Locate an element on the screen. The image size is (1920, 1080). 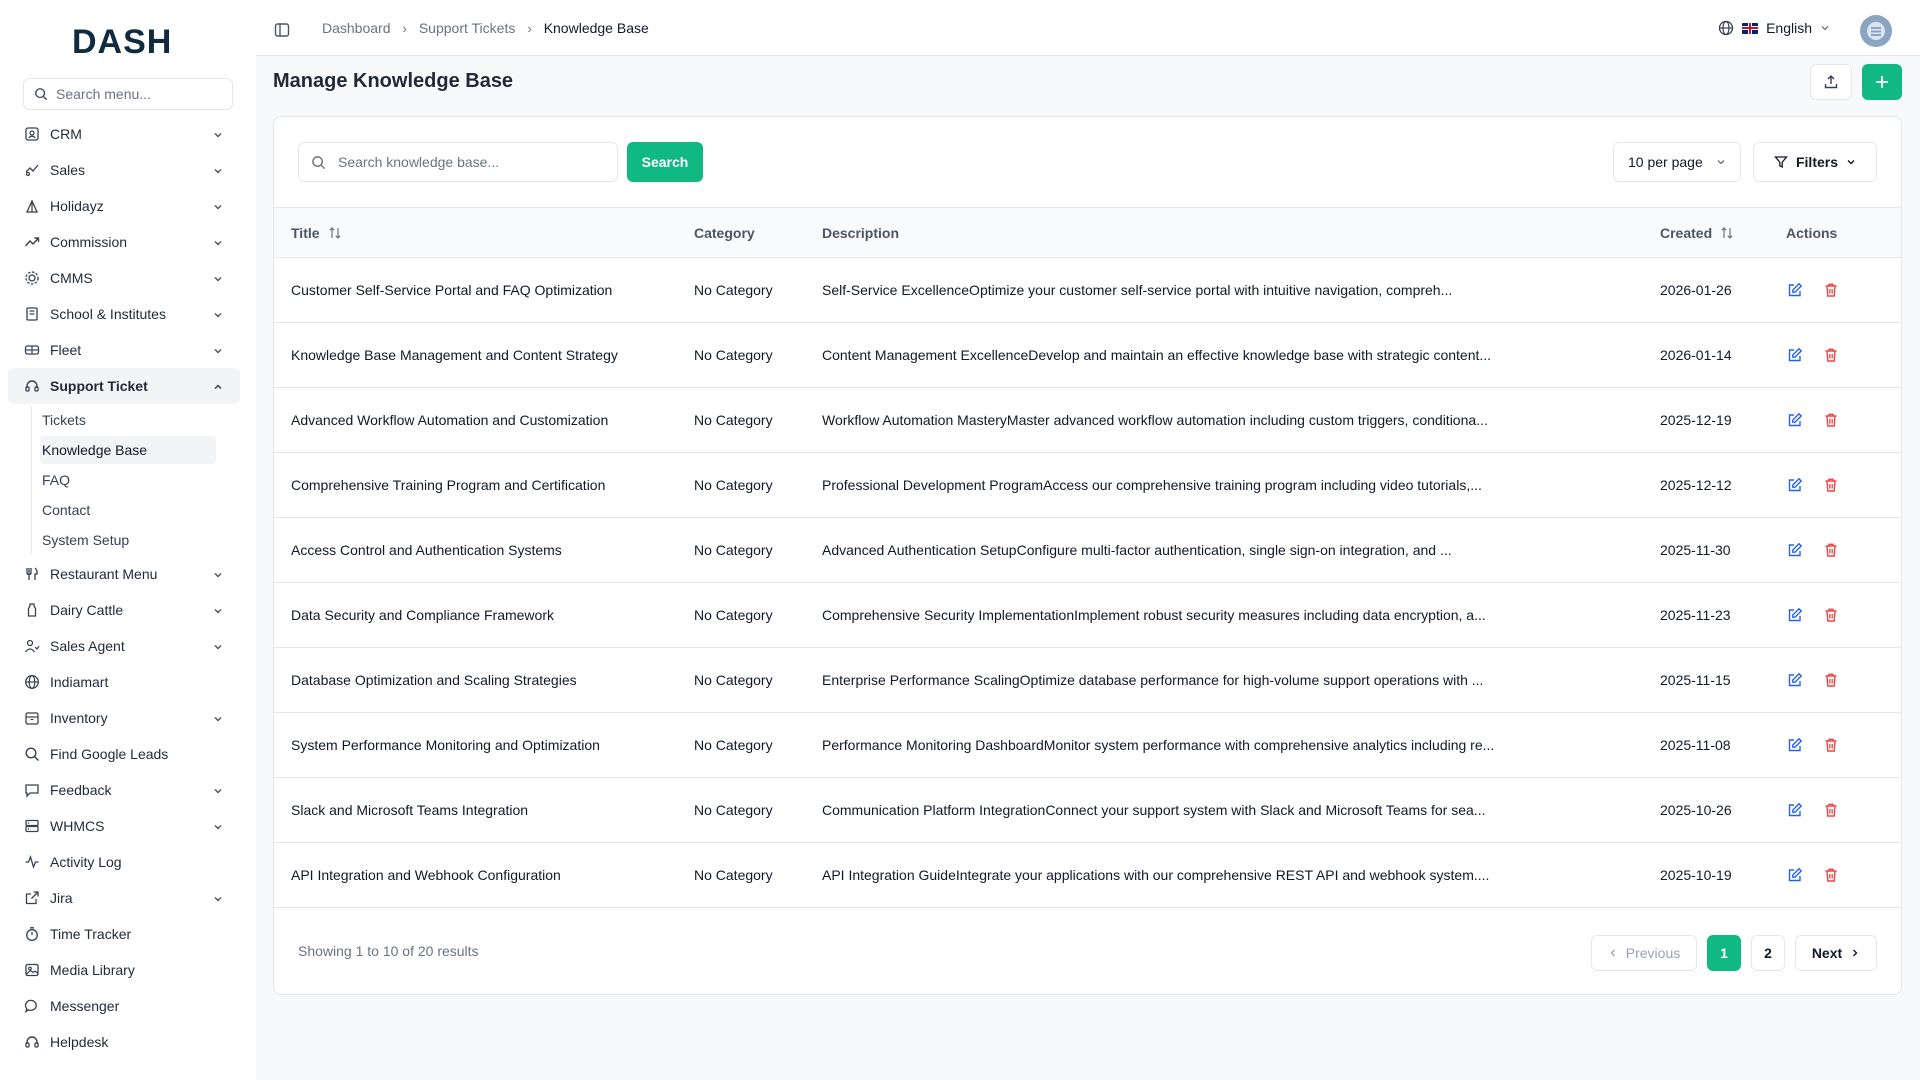
sidebar-item-label: Fleet is located at coordinates (66, 350).